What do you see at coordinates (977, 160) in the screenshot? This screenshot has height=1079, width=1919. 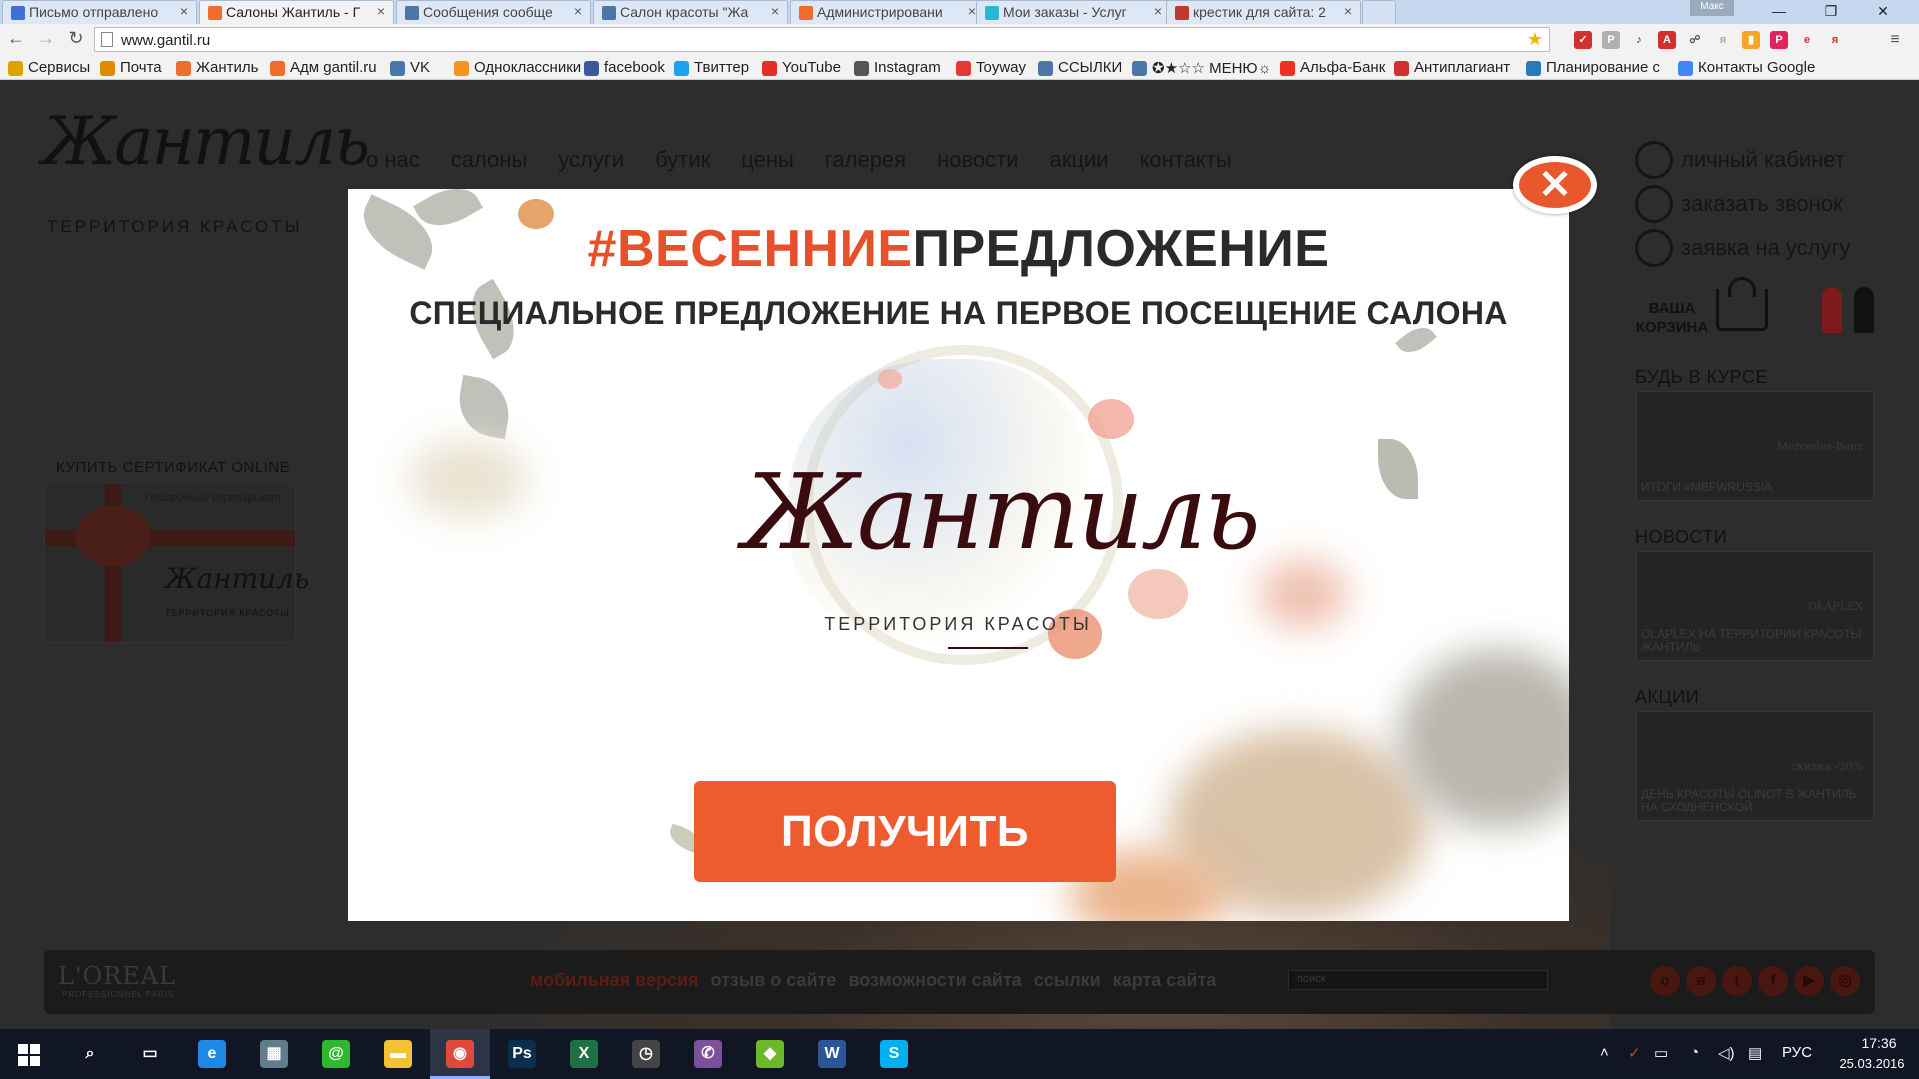 I see `nav-item-news: новости` at bounding box center [977, 160].